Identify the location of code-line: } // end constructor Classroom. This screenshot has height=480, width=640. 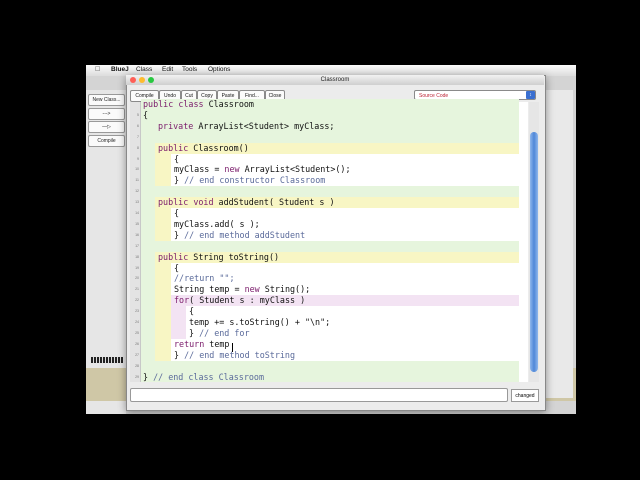
(250, 180).